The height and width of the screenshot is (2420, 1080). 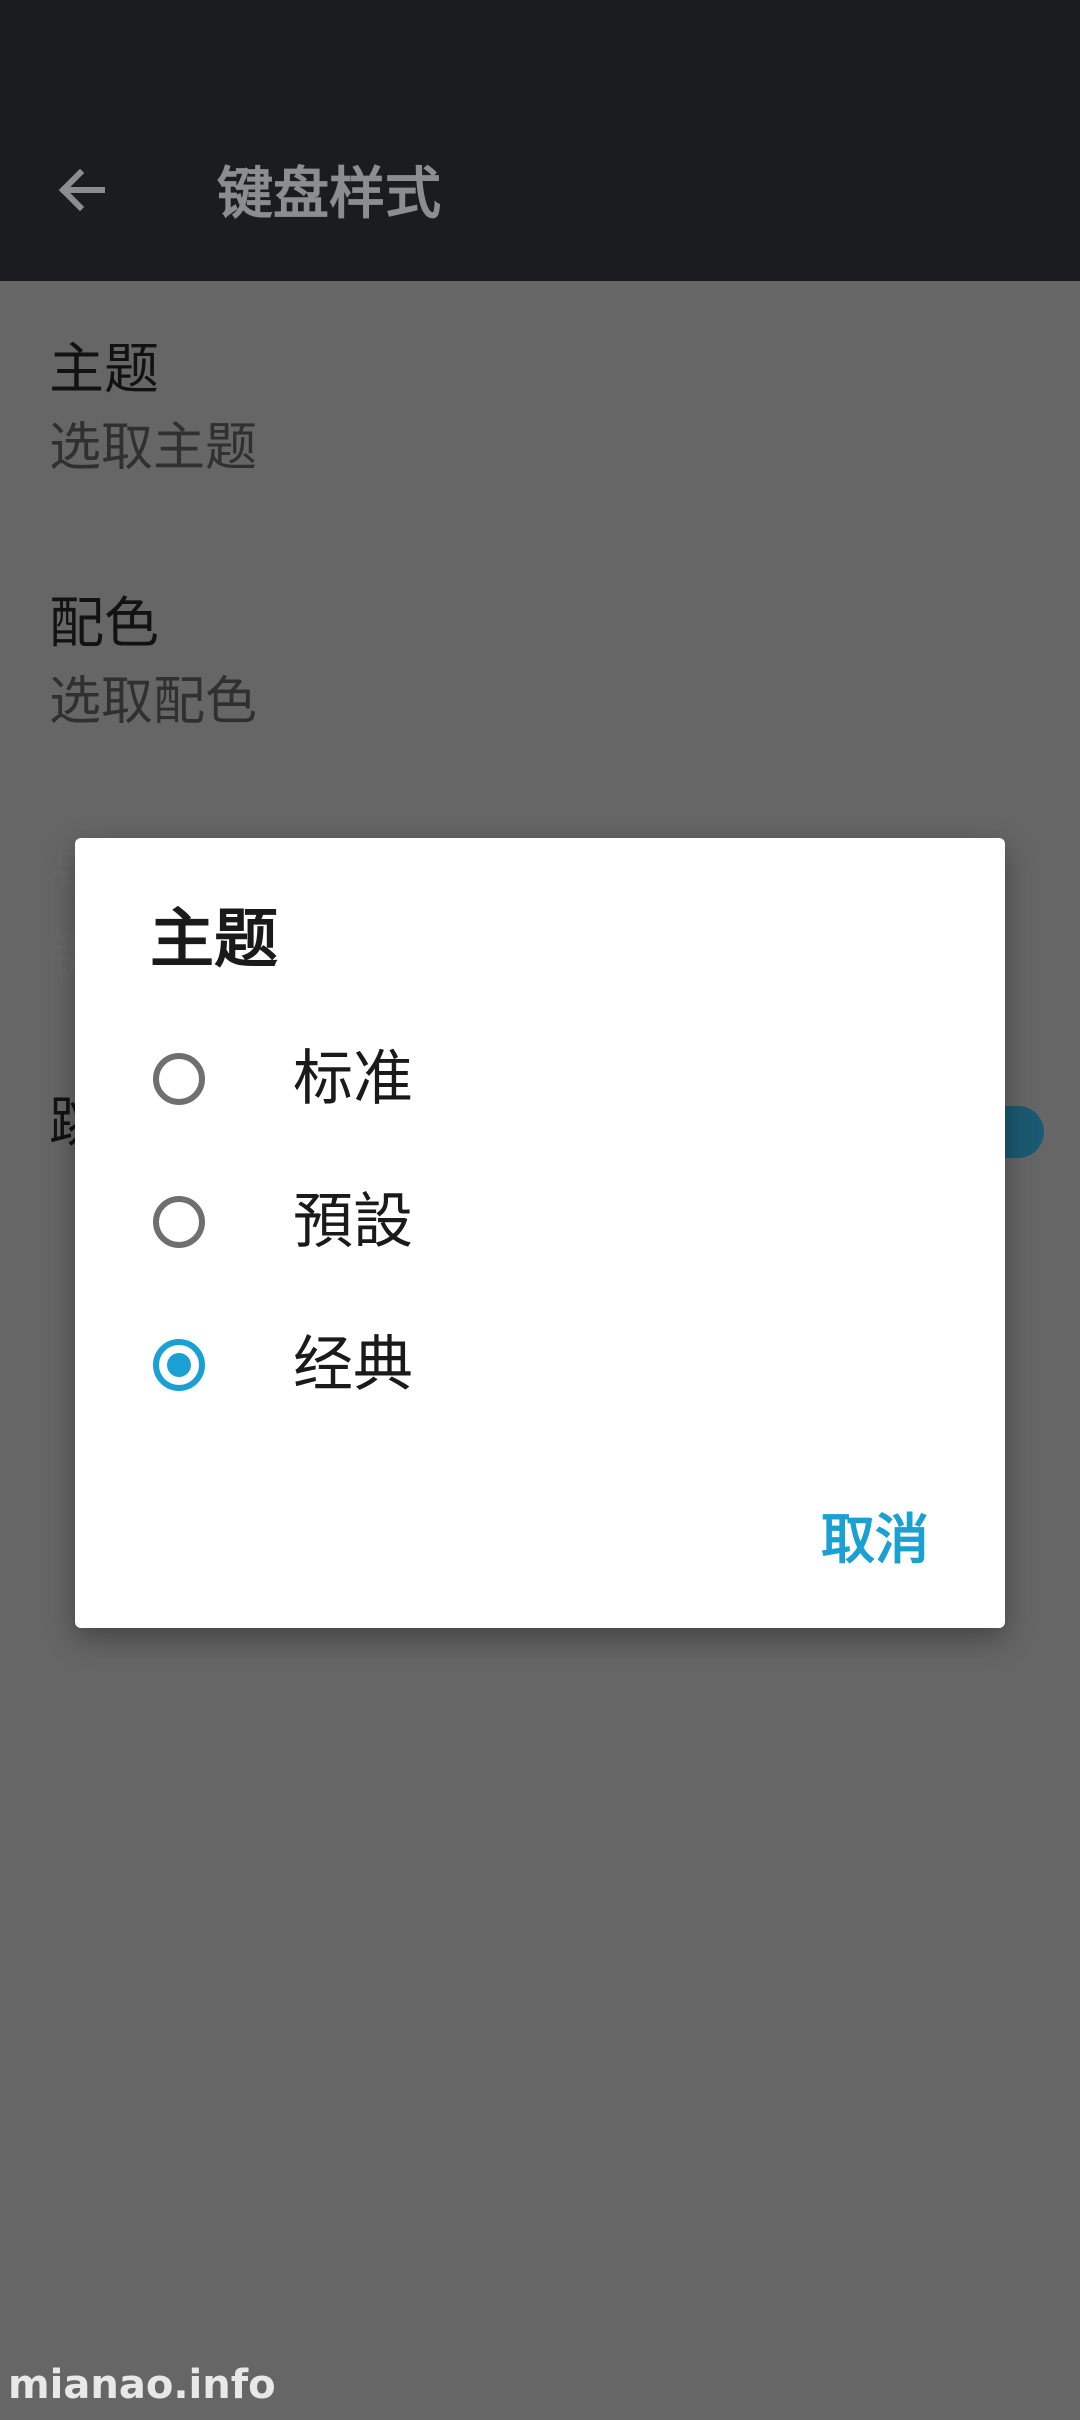 What do you see at coordinates (540, 1369) in the screenshot?
I see `radio-option-classic: 经典` at bounding box center [540, 1369].